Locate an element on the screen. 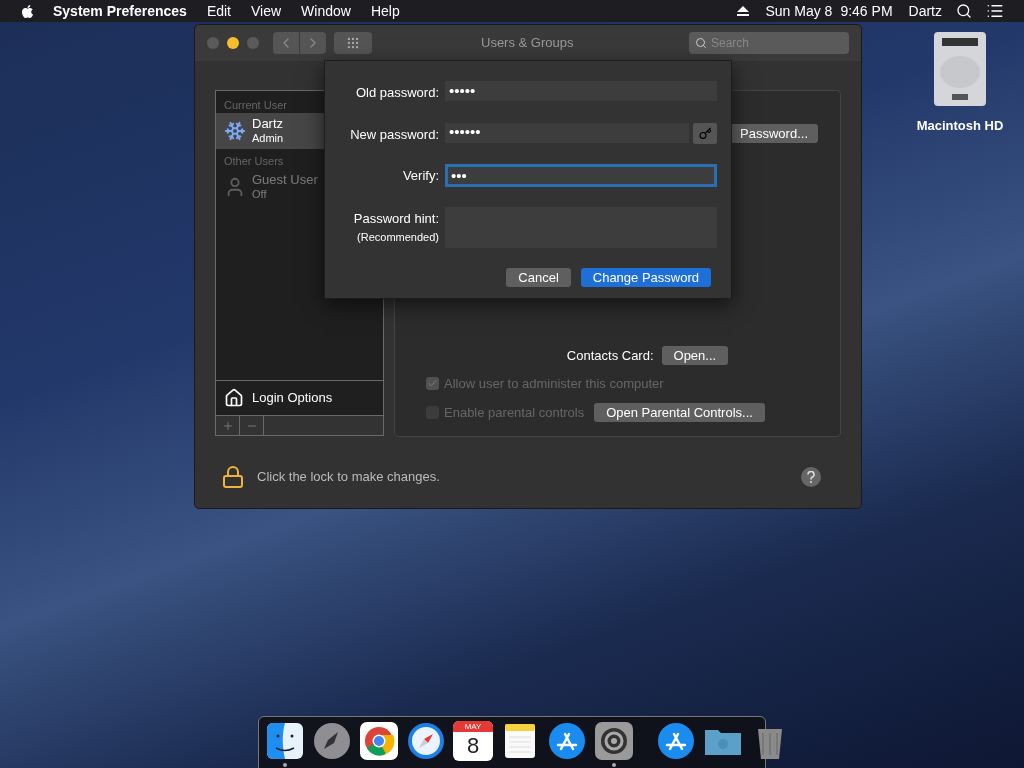  eject-icon is located at coordinates (743, 11).